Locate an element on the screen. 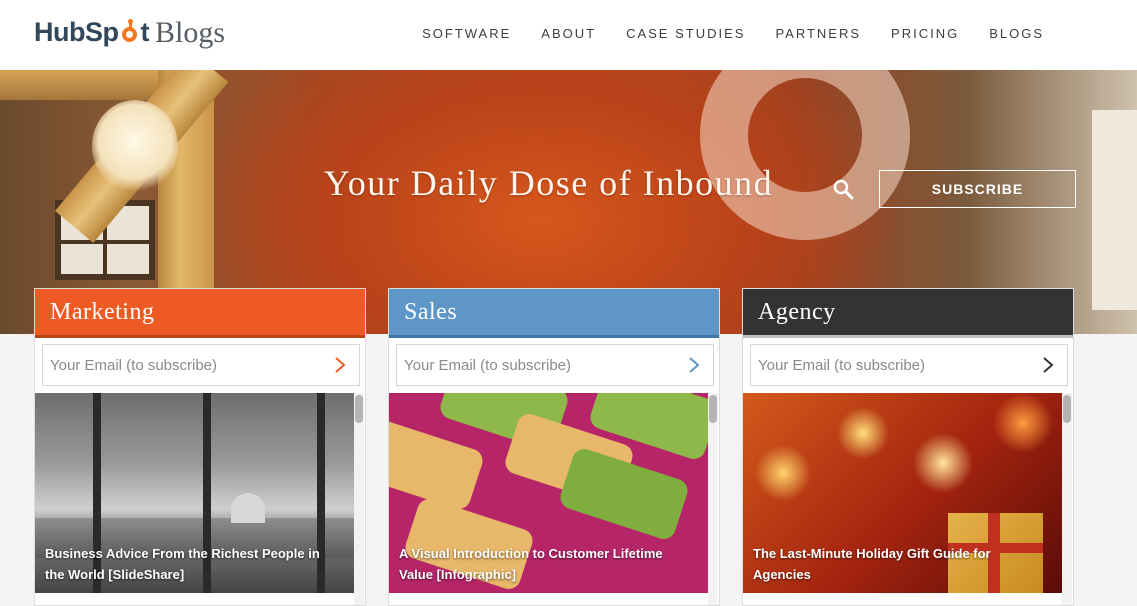  dome-decoration is located at coordinates (248, 508).